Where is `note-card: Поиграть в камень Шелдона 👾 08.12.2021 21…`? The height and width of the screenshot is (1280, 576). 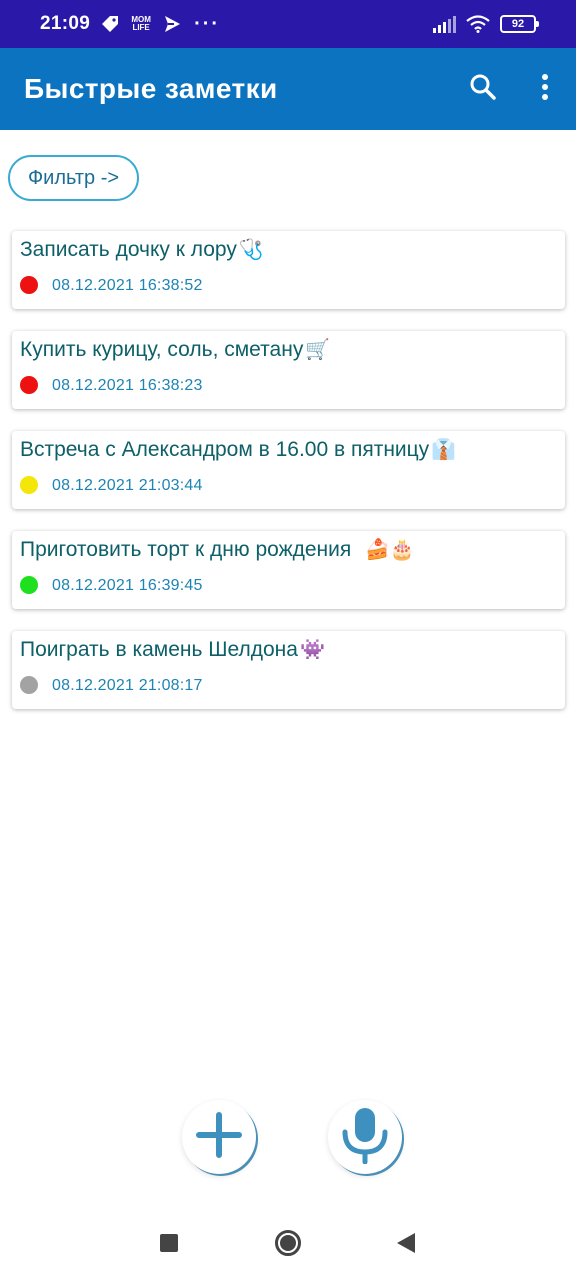 note-card: Поиграть в камень Шелдона 👾 08.12.2021 21… is located at coordinates (288, 670).